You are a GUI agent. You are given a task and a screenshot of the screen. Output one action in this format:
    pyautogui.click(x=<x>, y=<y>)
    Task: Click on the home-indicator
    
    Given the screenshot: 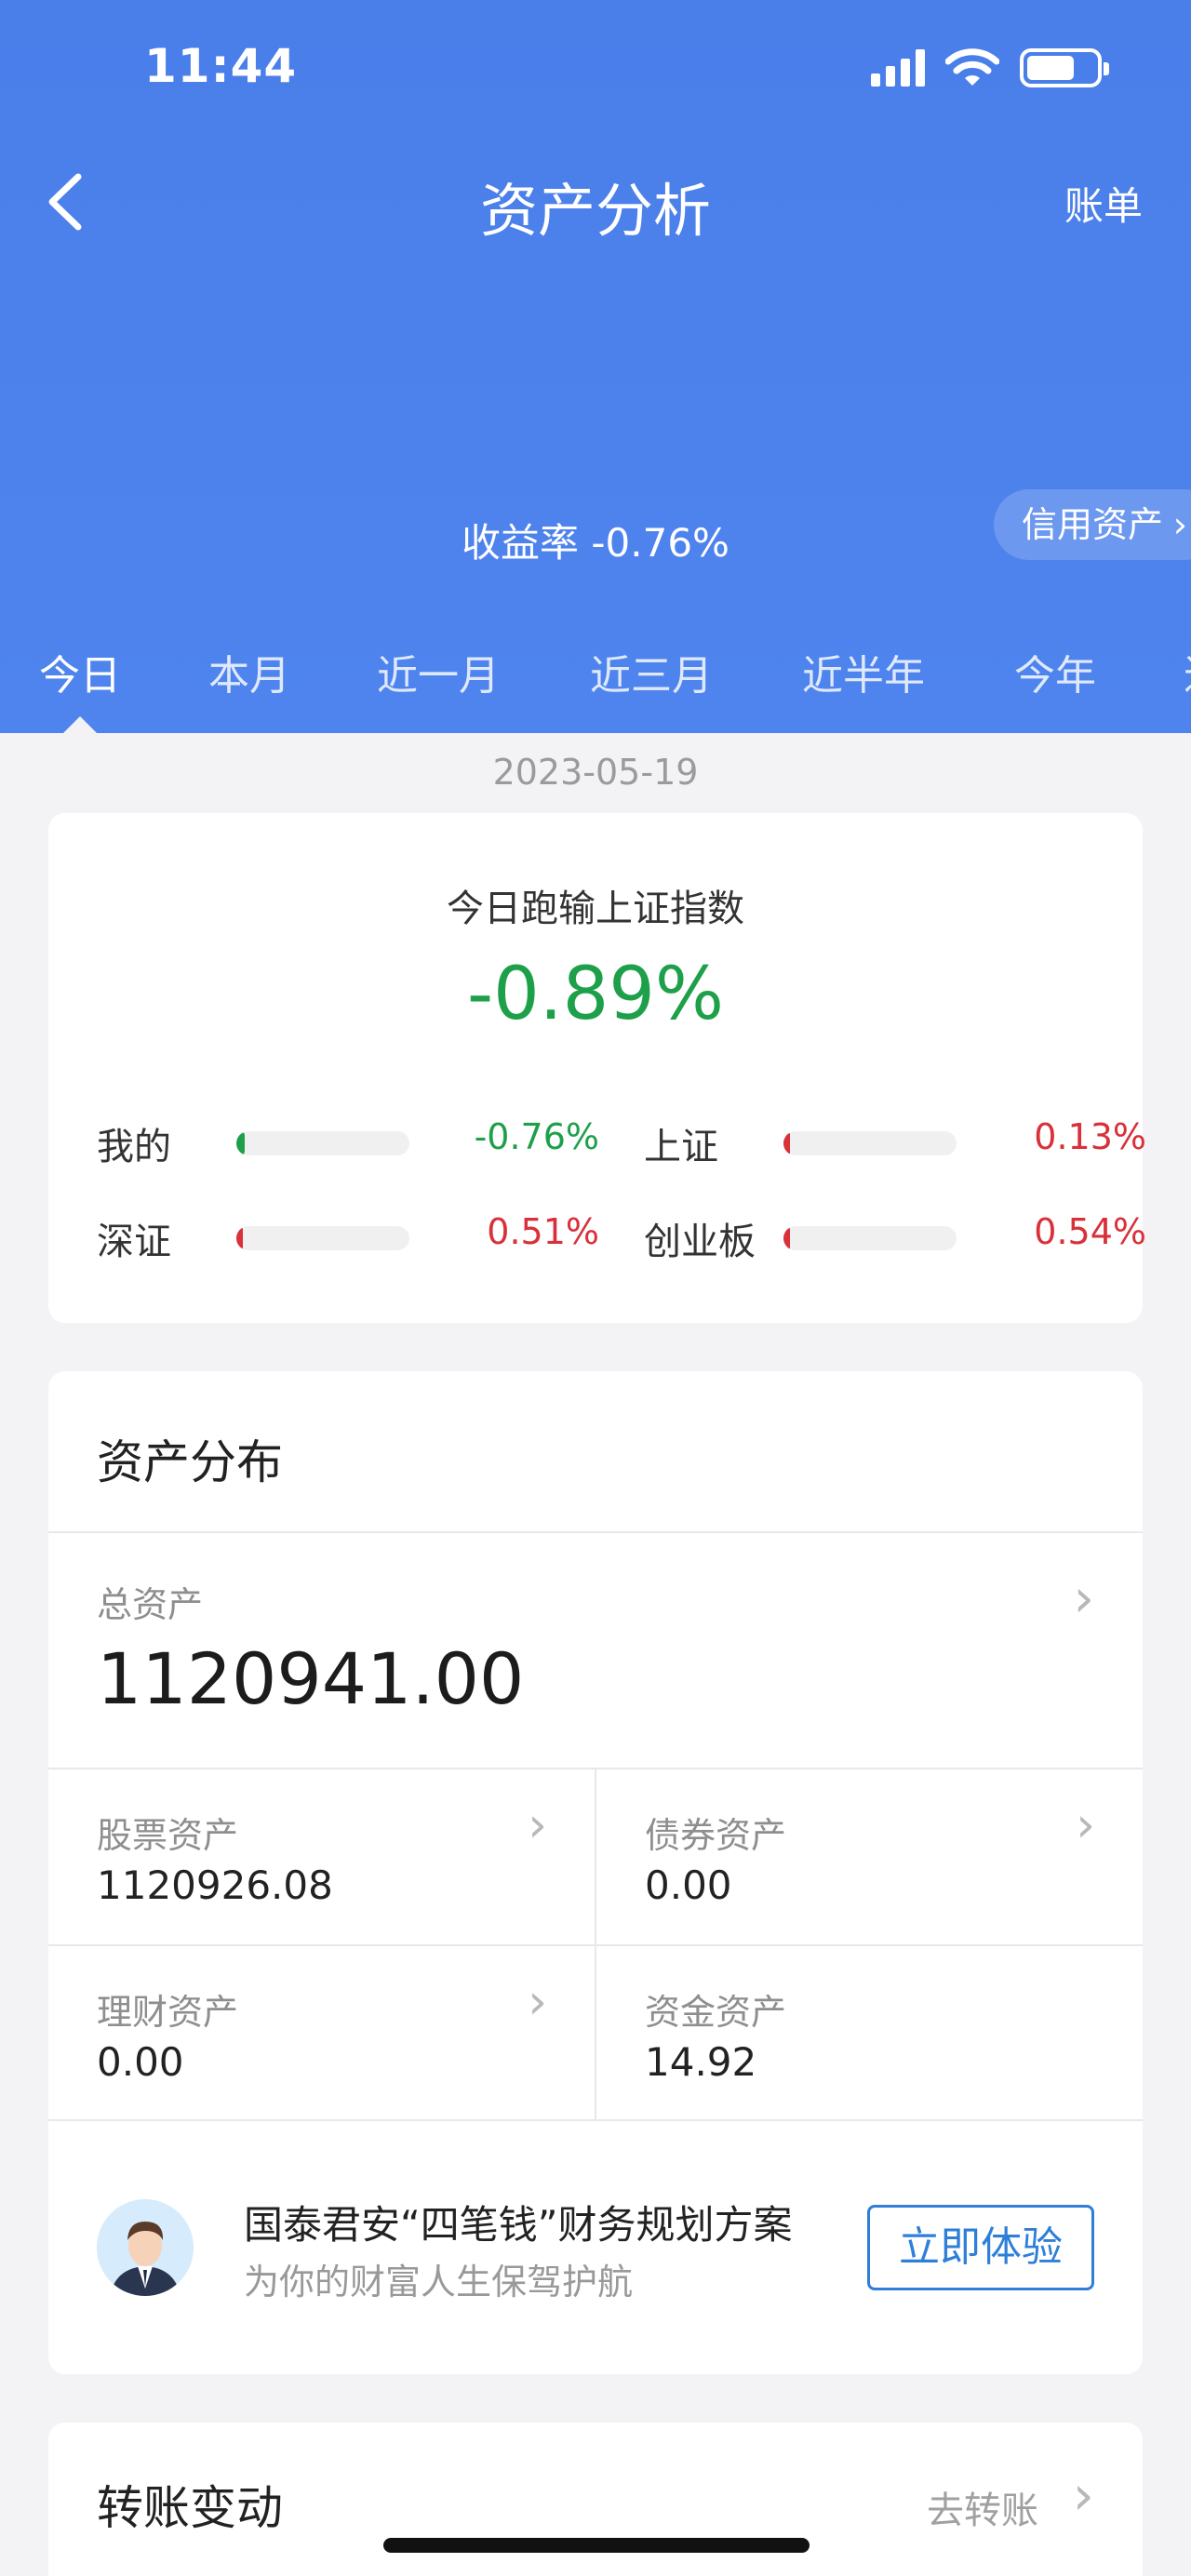 What is the action you would take?
    pyautogui.click(x=596, y=2545)
    